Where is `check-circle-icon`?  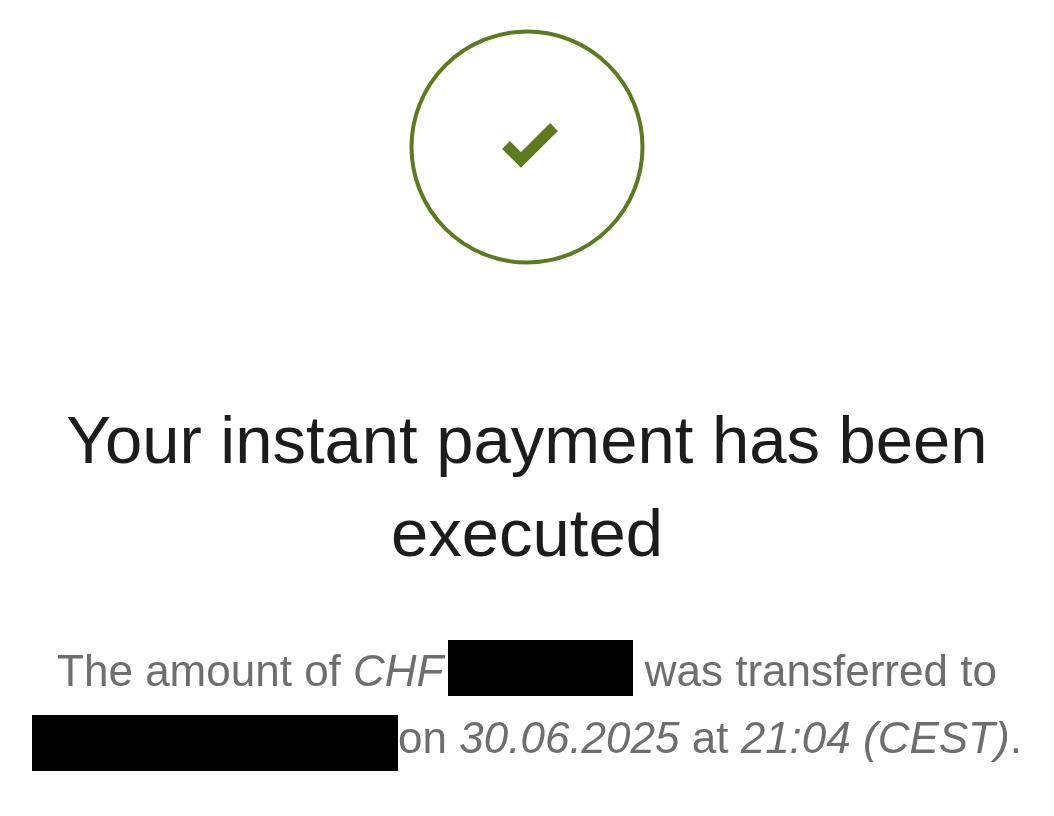
check-circle-icon is located at coordinates (527, 147).